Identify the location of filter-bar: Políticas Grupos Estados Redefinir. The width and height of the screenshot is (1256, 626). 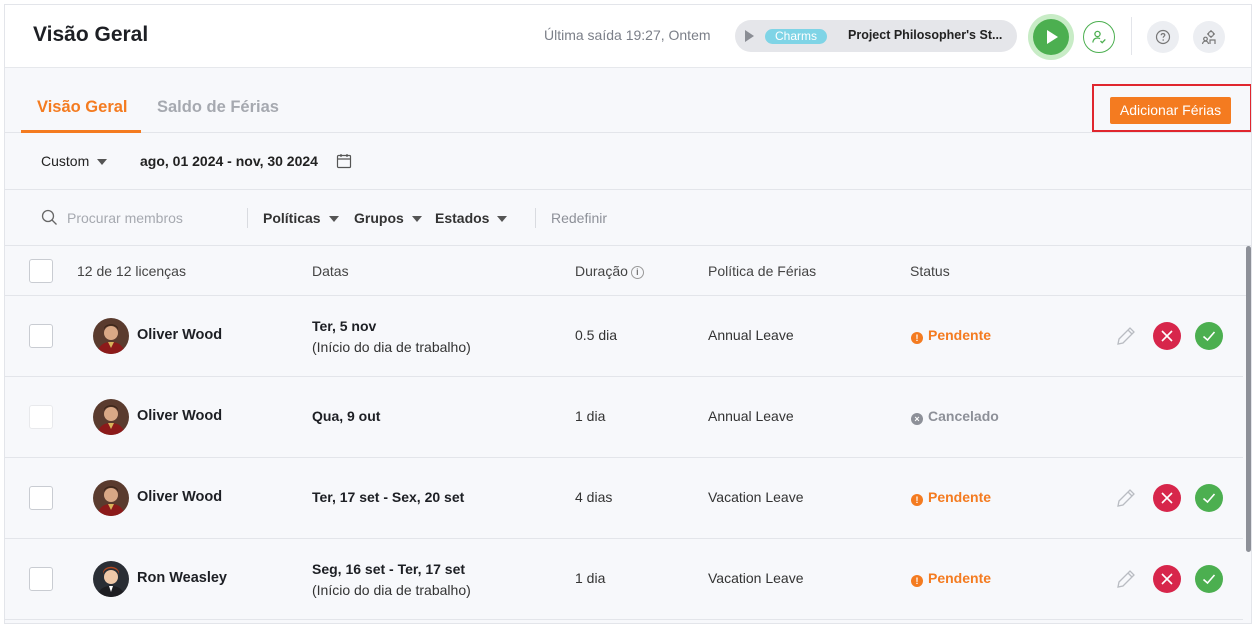
(628, 218).